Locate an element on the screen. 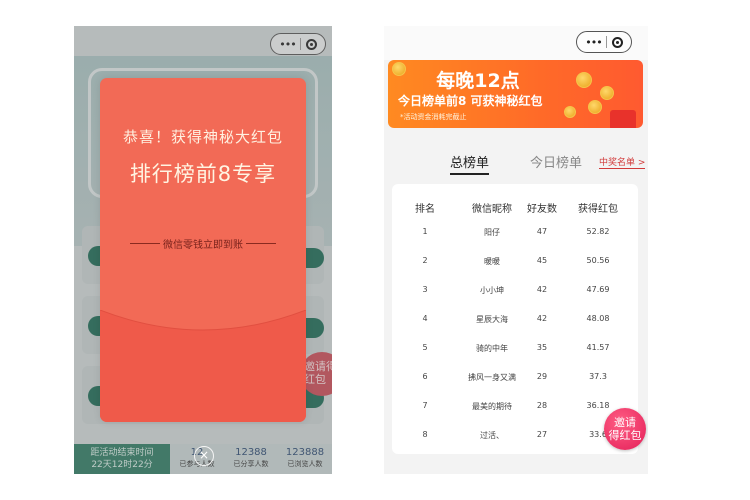 Image resolution: width=750 pixels, height=500 pixels. cell-nickname: 小小坤 is located at coordinates (492, 290).